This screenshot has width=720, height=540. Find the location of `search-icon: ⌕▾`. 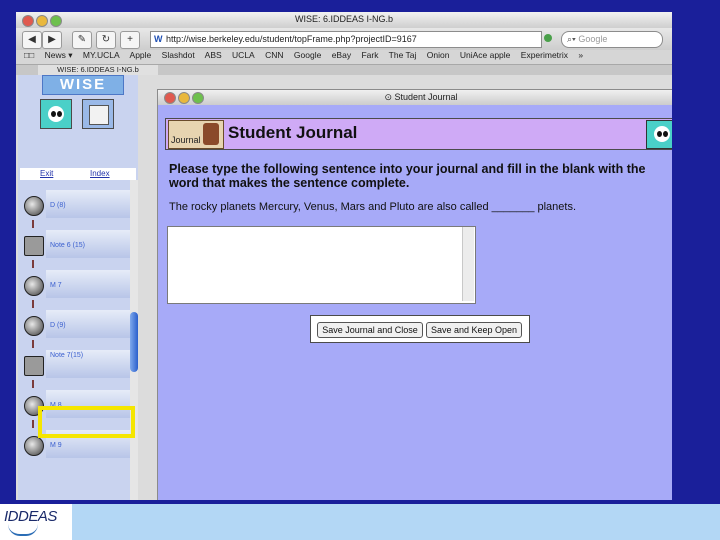

search-icon: ⌕▾ is located at coordinates (571, 39).